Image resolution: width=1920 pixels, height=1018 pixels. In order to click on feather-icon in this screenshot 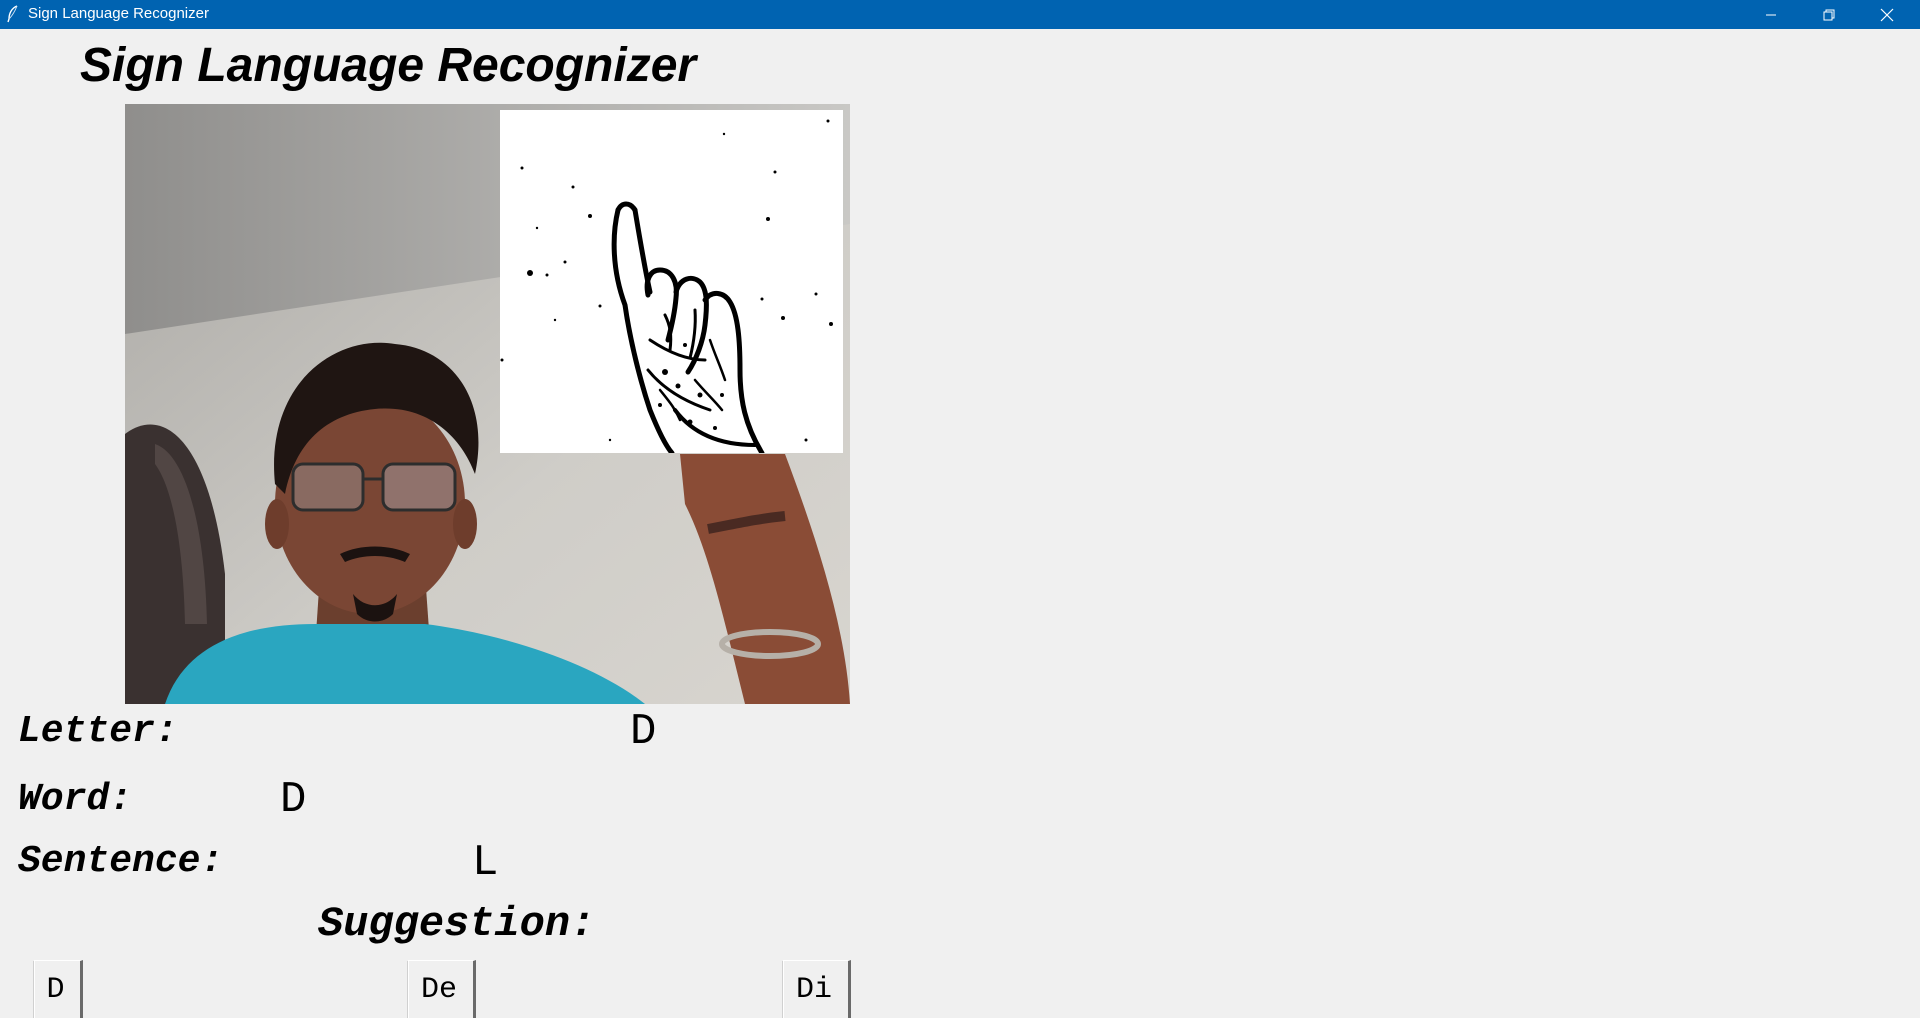, I will do `click(13, 14)`.